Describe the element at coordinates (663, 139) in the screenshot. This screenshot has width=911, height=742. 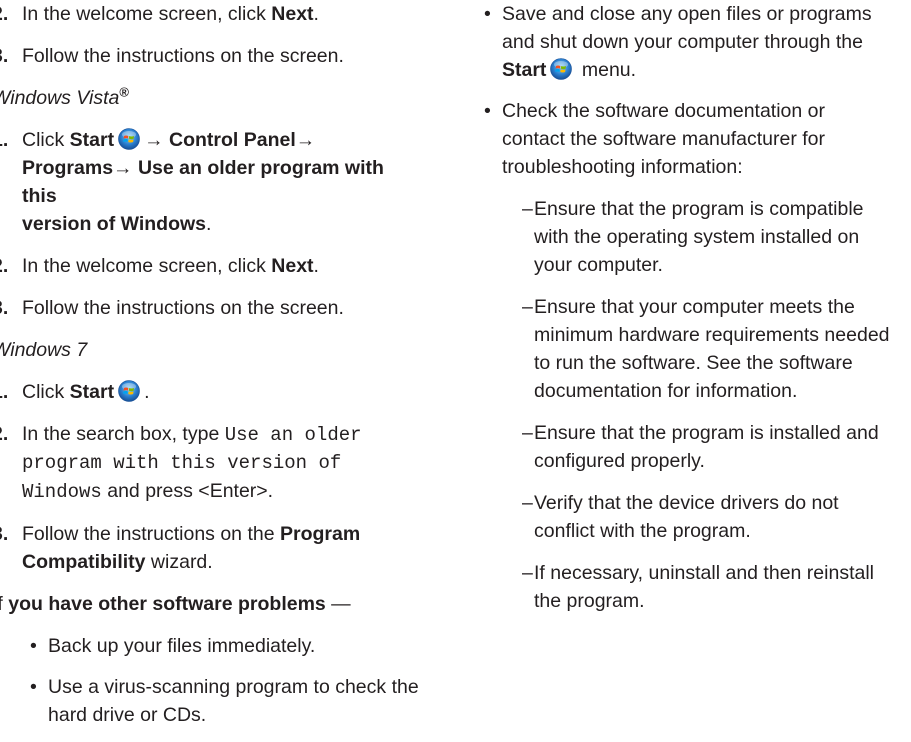
I see `bullet-text: contact the software manufacturer for` at that location.